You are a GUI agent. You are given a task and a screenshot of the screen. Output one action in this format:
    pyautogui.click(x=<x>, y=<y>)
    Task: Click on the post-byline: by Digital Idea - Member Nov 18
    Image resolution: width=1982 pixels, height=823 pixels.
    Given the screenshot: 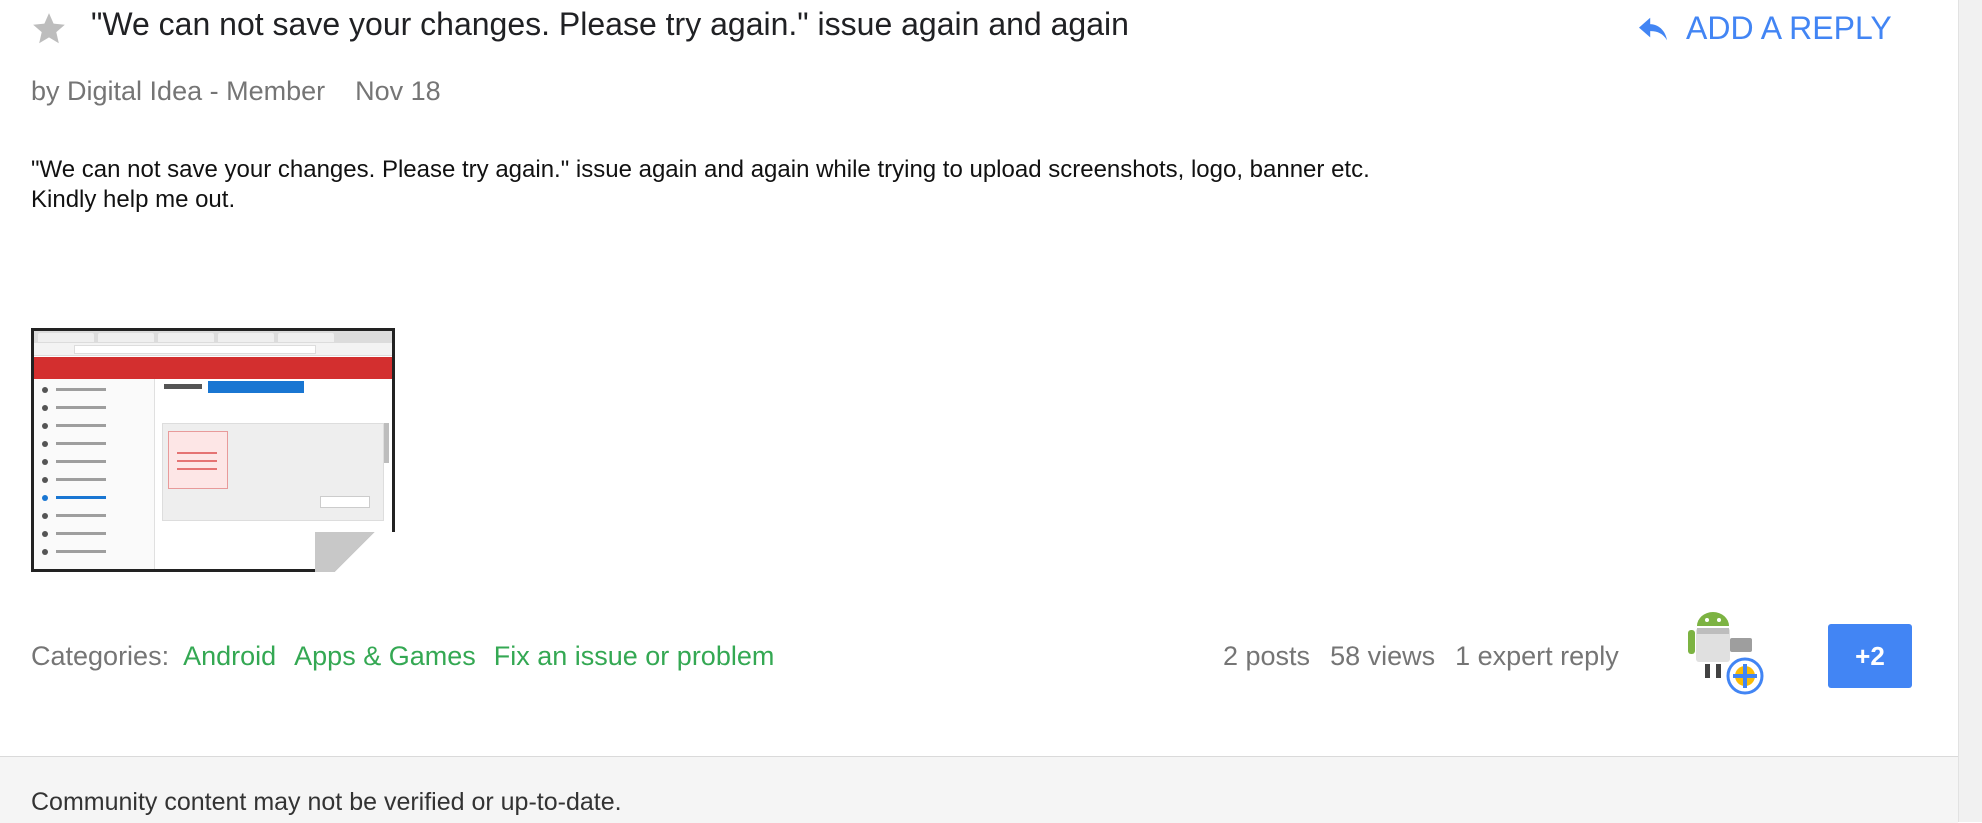 What is the action you would take?
    pyautogui.click(x=236, y=91)
    